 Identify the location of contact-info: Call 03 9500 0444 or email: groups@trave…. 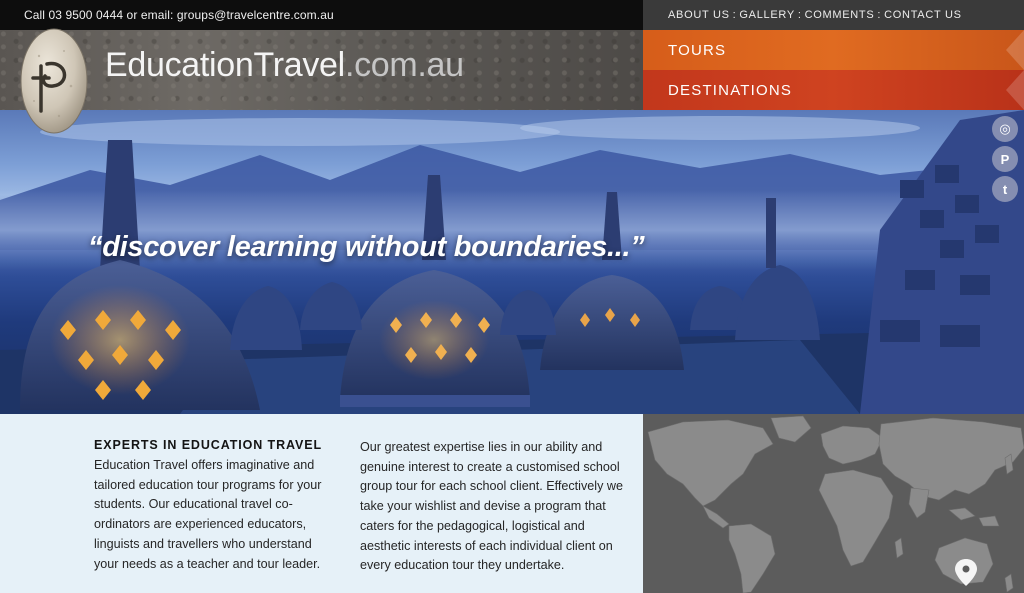
(179, 15).